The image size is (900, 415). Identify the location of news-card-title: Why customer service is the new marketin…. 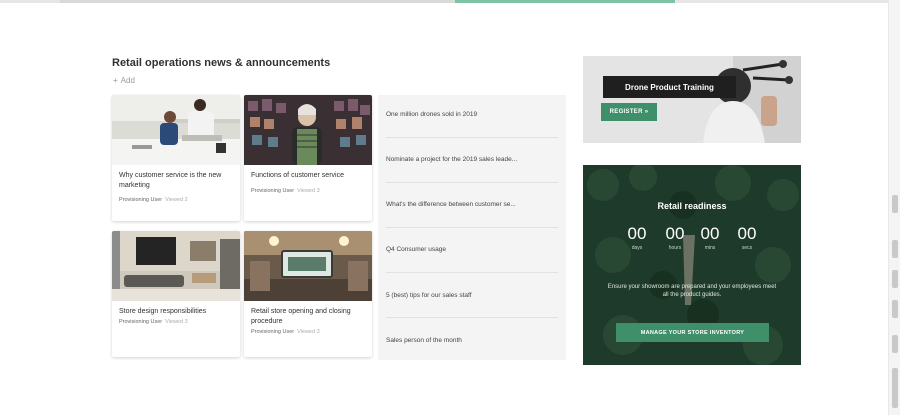
(177, 180).